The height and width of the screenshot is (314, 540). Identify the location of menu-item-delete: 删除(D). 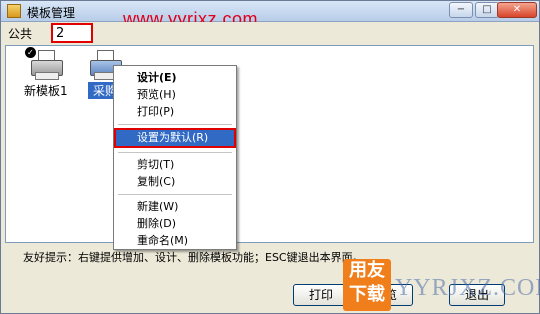
(175, 224).